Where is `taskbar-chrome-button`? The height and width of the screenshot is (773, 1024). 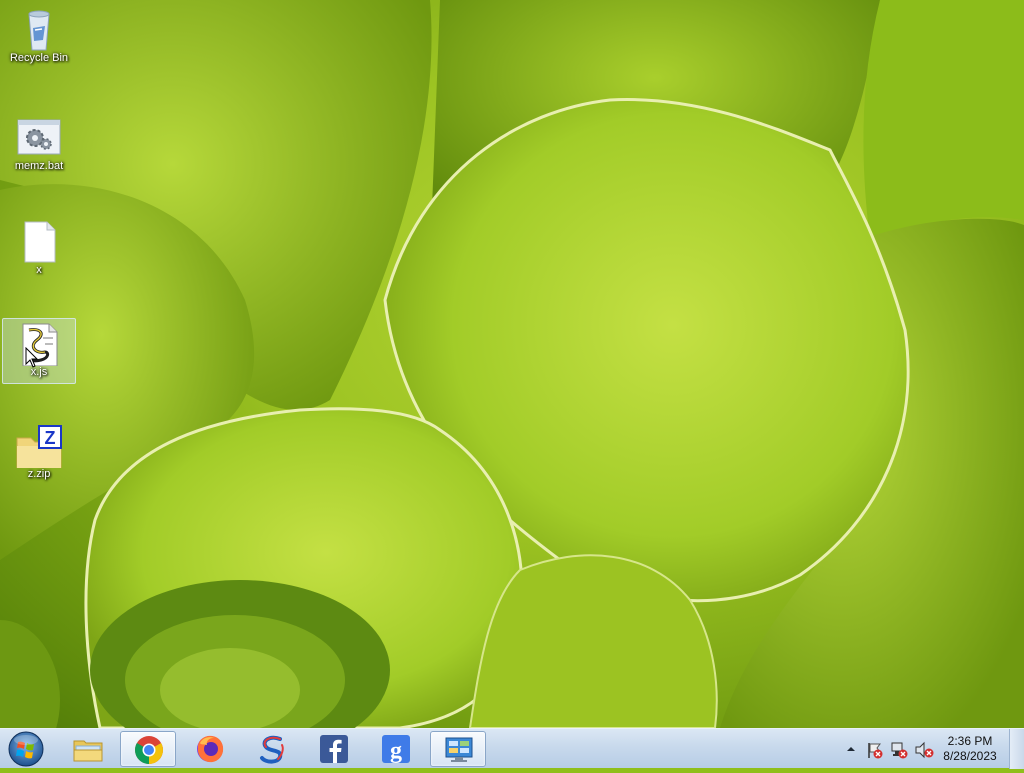
taskbar-chrome-button is located at coordinates (148, 749).